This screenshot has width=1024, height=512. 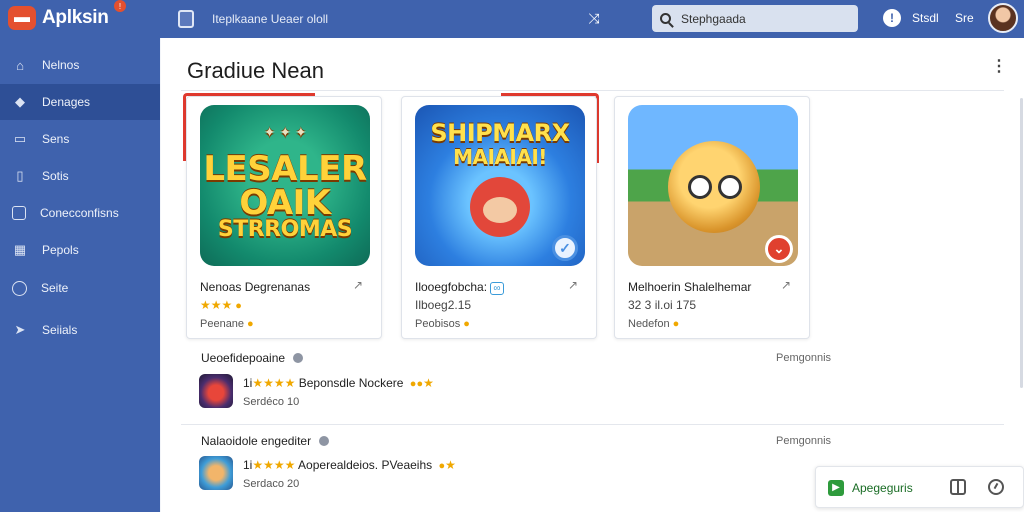 I want to click on search-bar, so click(x=755, y=18).